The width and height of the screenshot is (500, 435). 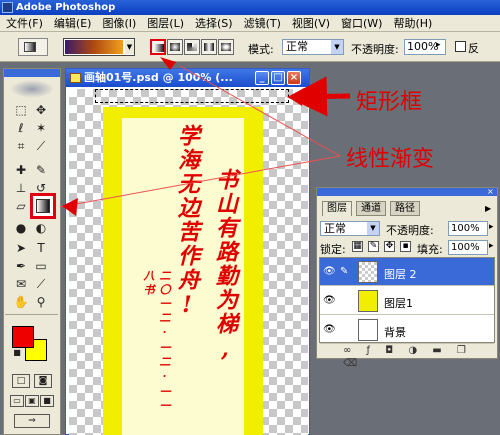 What do you see at coordinates (21, 381) in the screenshot?
I see `standard-mode-icon: □` at bounding box center [21, 381].